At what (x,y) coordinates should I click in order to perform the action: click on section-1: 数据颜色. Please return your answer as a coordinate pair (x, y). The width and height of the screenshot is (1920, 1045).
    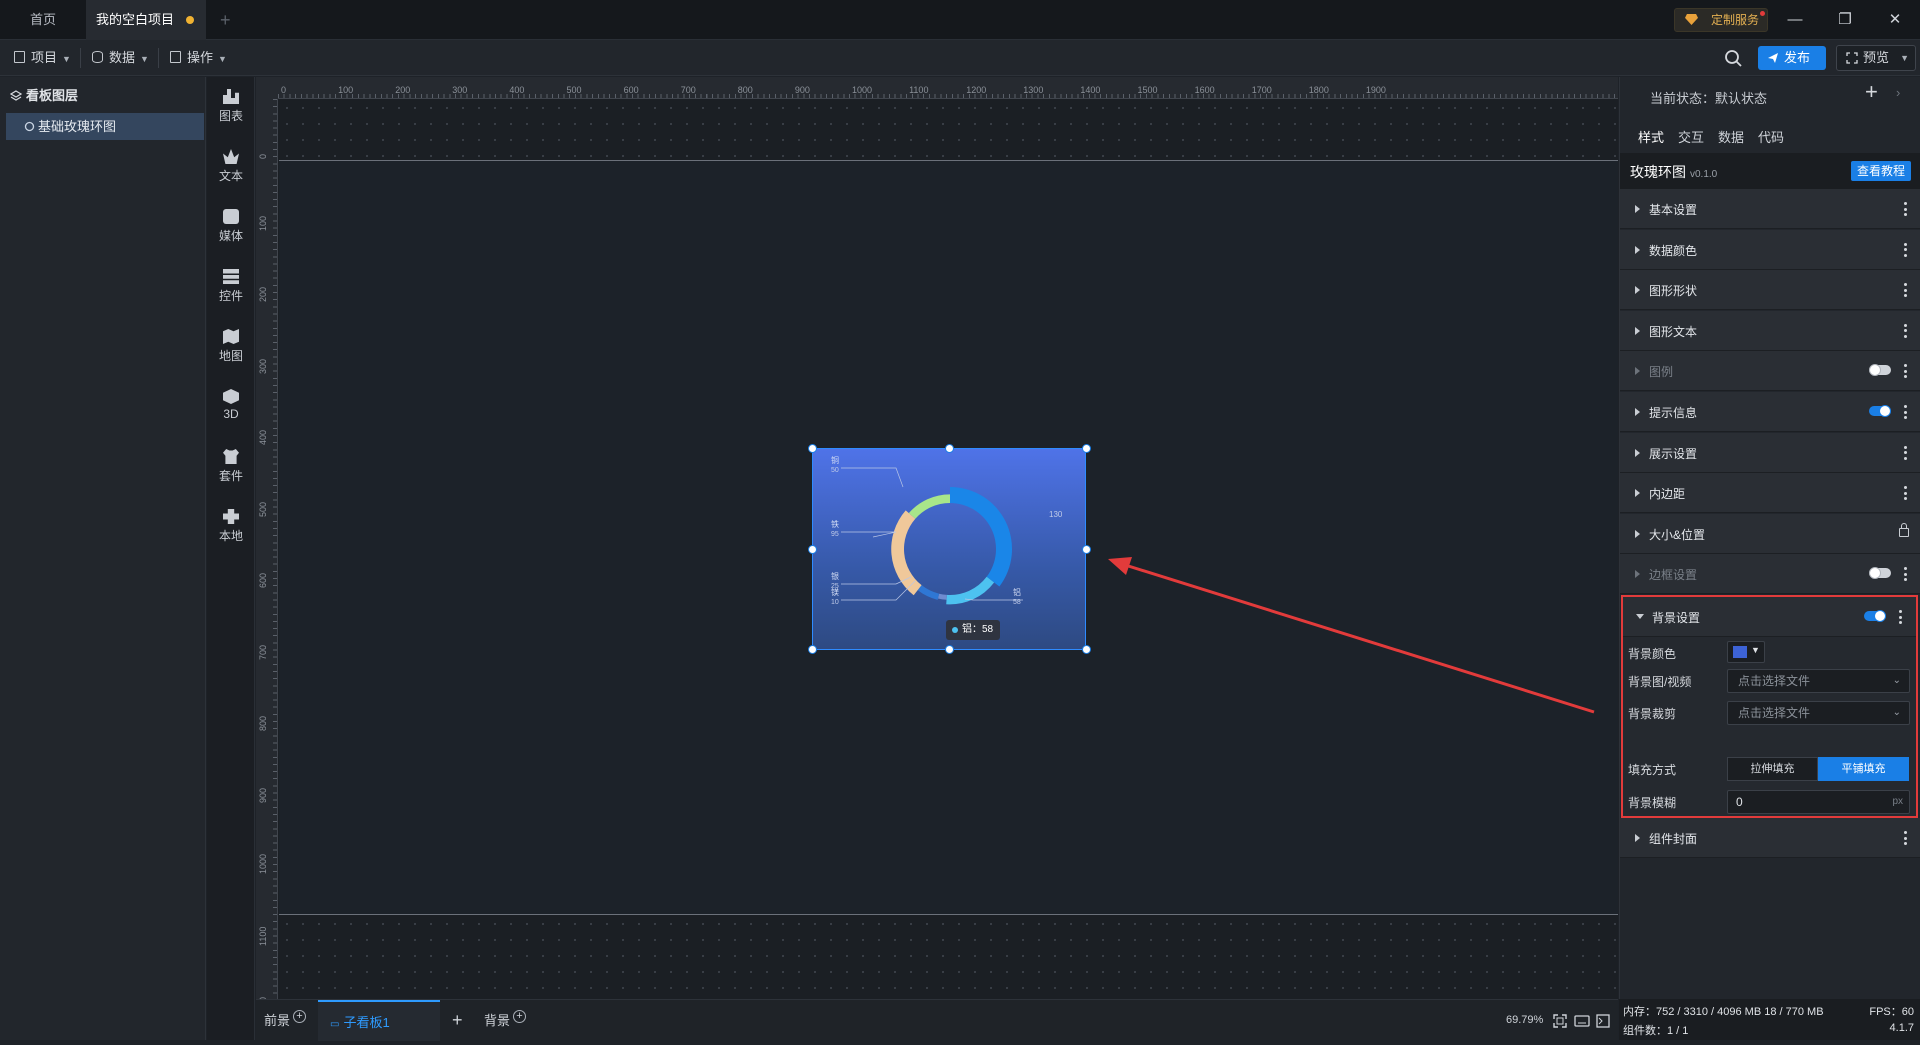
    Looking at the image, I should click on (1770, 249).